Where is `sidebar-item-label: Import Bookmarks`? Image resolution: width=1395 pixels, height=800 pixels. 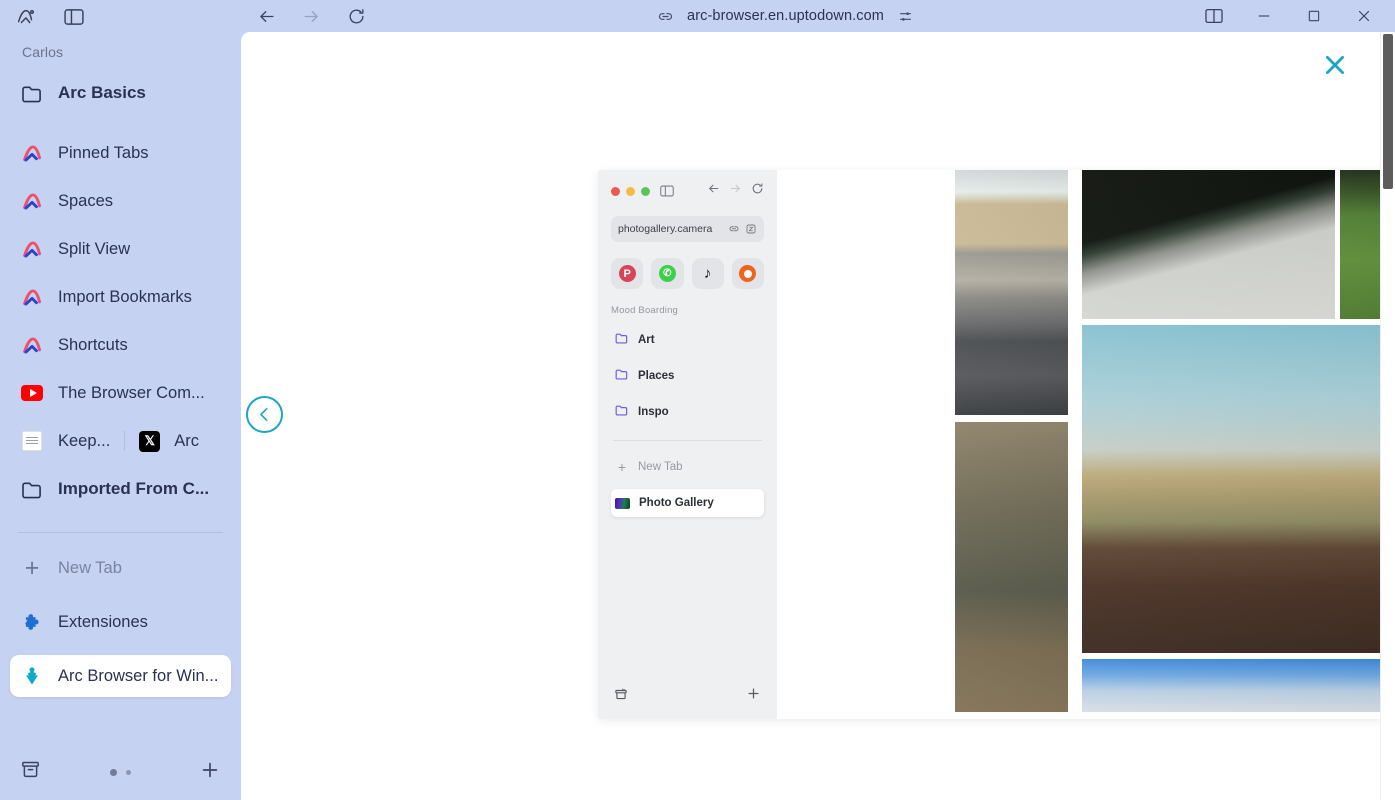
sidebar-item-label: Import Bookmarks is located at coordinates (125, 296).